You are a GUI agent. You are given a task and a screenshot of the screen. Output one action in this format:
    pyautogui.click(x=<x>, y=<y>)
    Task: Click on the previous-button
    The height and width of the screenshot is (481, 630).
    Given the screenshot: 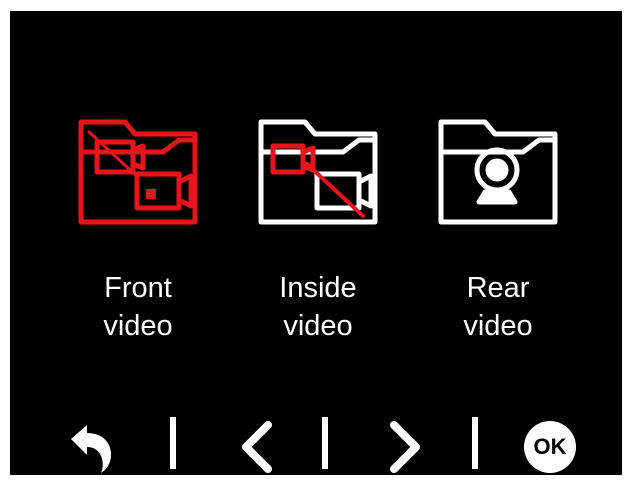 What is the action you would take?
    pyautogui.click(x=256, y=447)
    